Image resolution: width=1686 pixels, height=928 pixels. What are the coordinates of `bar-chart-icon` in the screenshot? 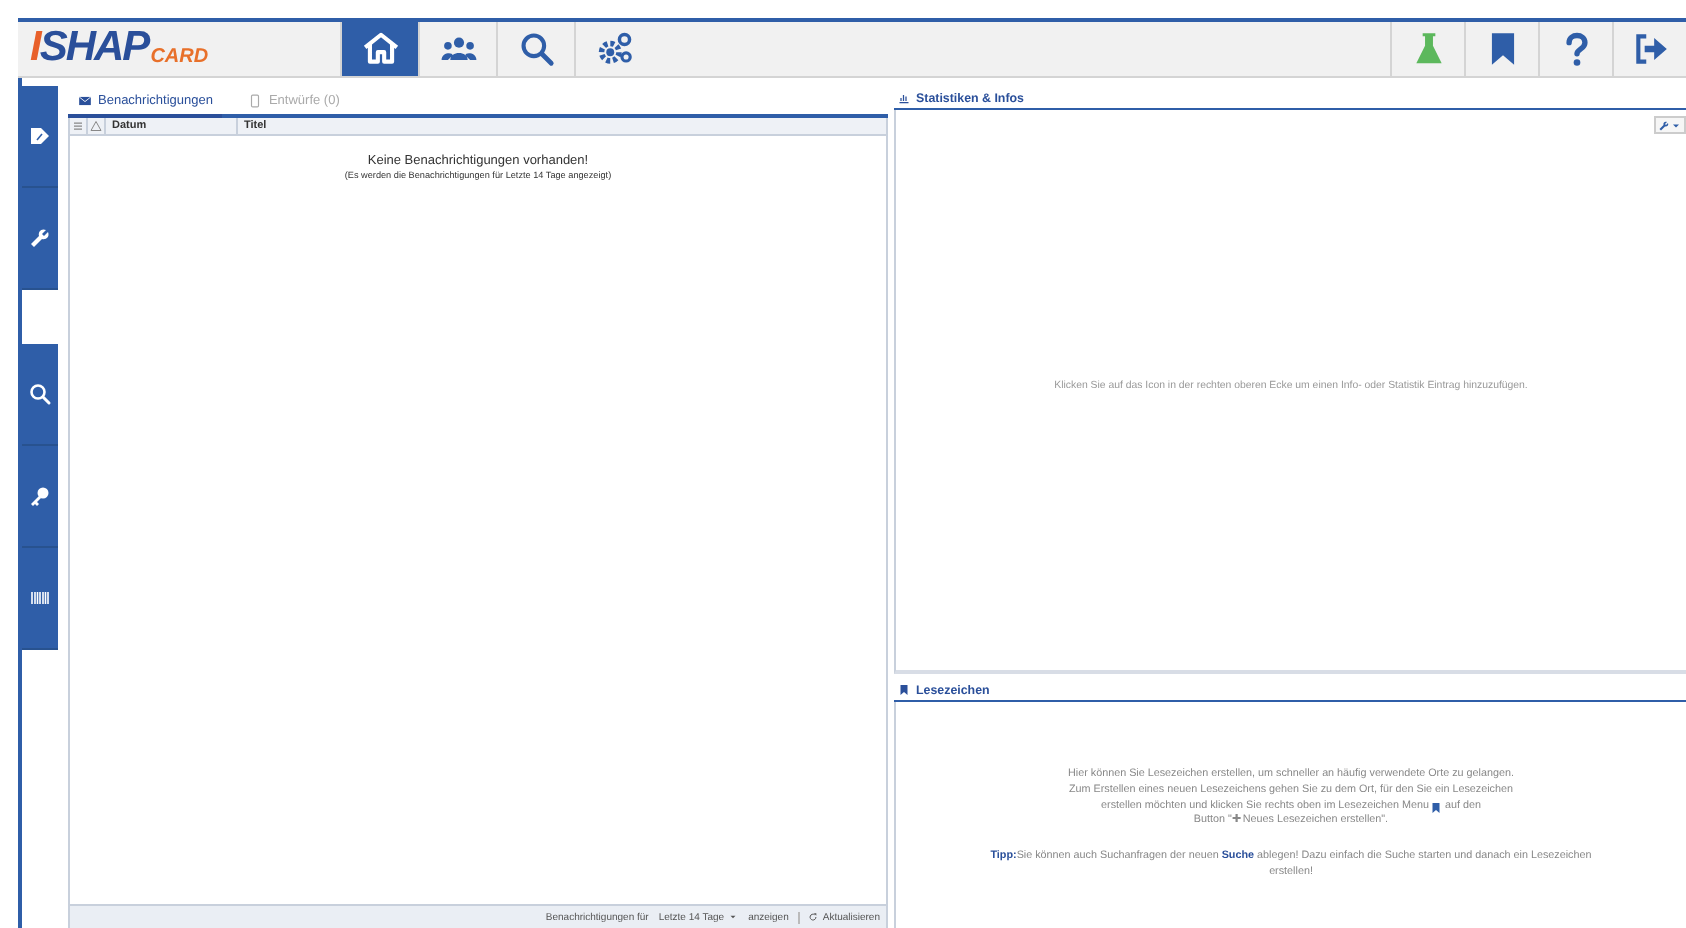 It's located at (904, 98).